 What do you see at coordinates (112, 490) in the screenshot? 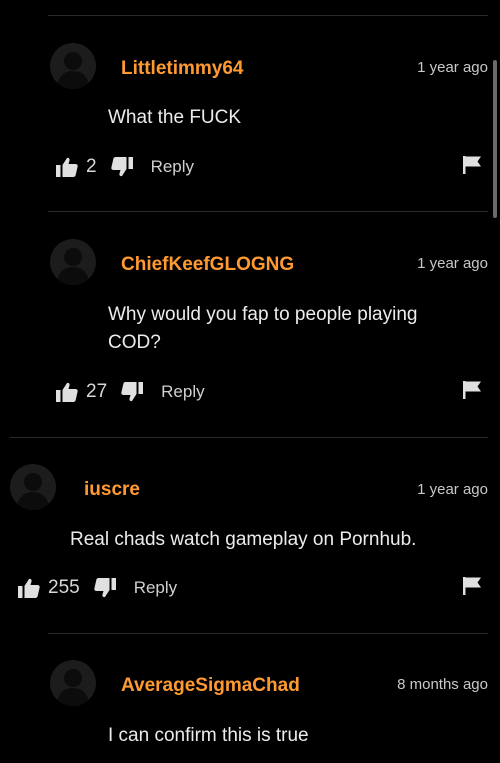
I see `comment-username: iuscre` at bounding box center [112, 490].